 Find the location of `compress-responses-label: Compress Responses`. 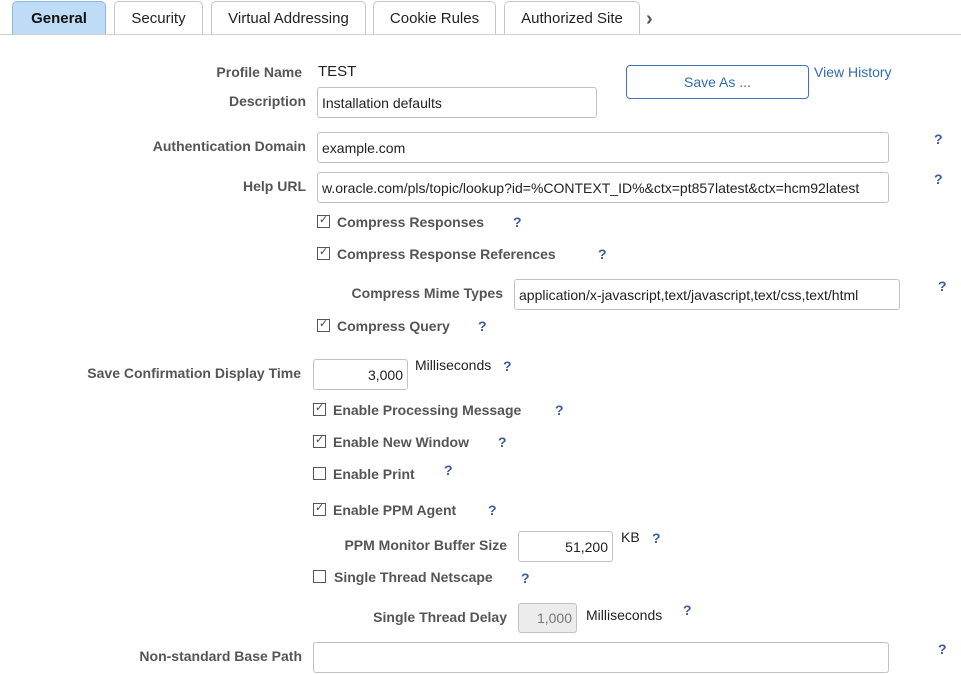

compress-responses-label: Compress Responses is located at coordinates (411, 222).